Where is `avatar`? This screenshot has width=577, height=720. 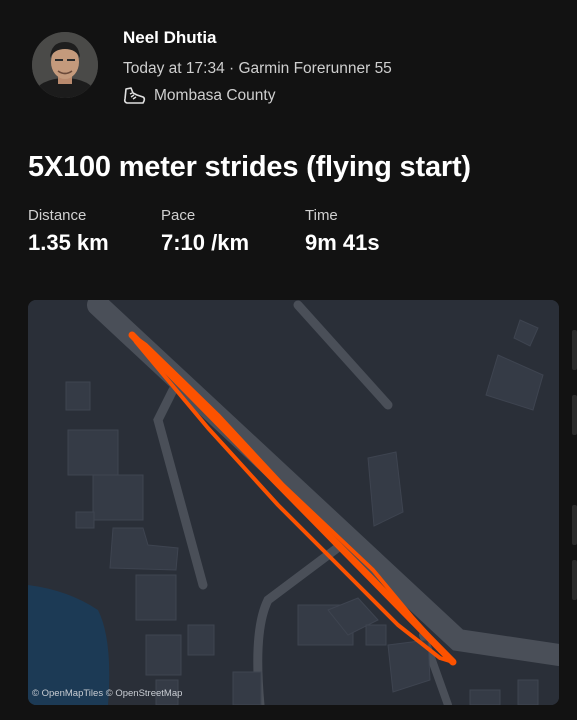 avatar is located at coordinates (65, 65).